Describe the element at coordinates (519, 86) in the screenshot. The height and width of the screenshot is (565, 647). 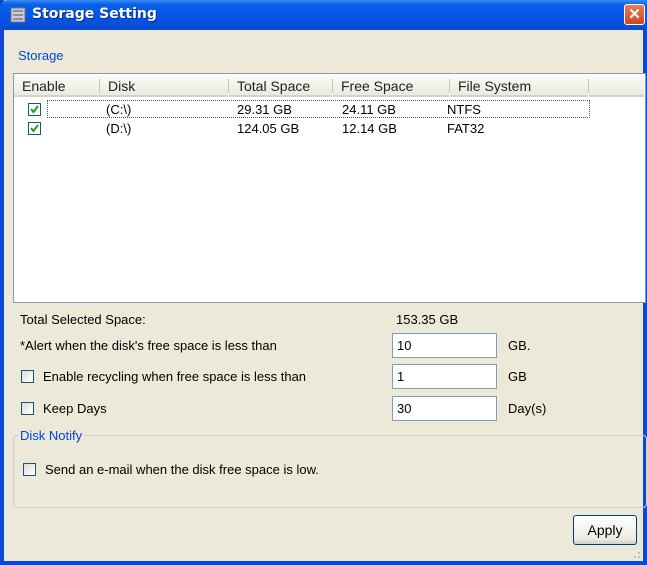
I see `column-file-system: File System` at that location.